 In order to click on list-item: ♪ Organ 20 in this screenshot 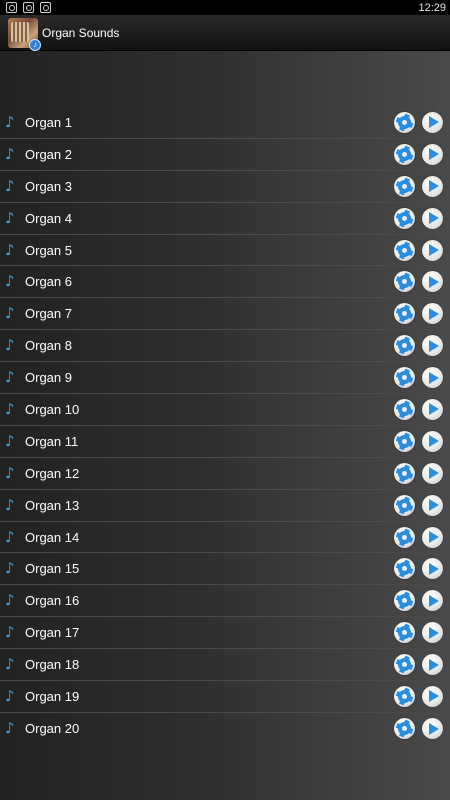, I will do `click(225, 729)`.